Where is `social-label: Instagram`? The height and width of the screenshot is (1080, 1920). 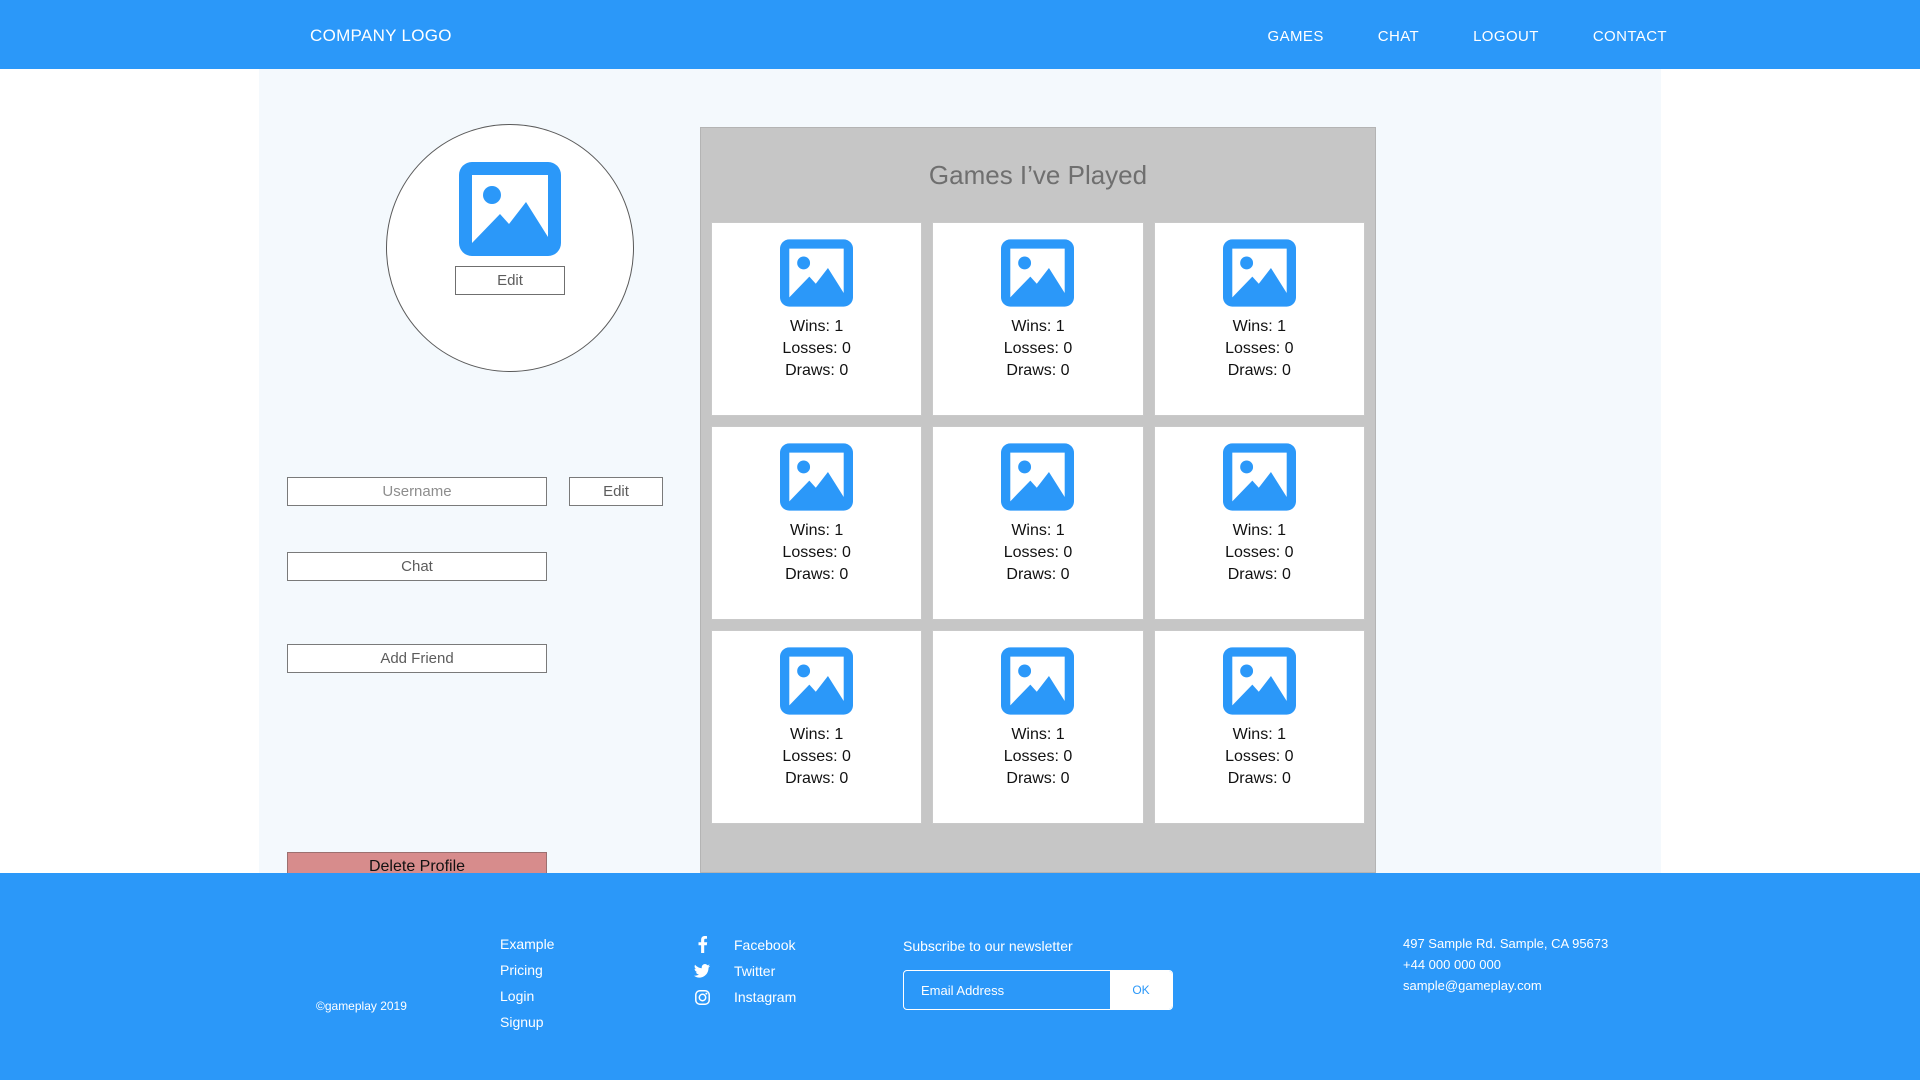 social-label: Instagram is located at coordinates (765, 997).